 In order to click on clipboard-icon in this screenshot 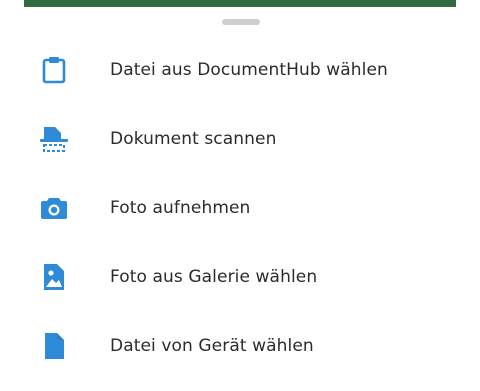, I will do `click(54, 70)`.